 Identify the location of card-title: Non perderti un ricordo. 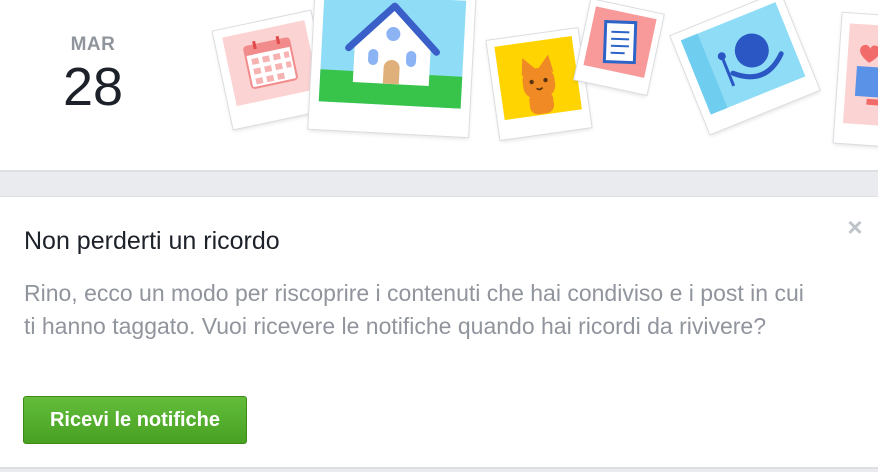
(152, 241).